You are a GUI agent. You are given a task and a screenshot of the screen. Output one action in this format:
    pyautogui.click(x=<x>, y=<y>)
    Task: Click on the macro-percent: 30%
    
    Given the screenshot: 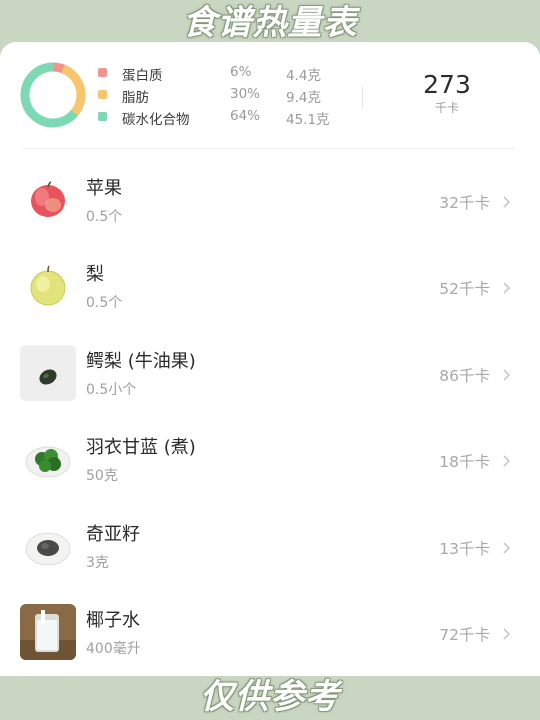 What is the action you would take?
    pyautogui.click(x=245, y=94)
    